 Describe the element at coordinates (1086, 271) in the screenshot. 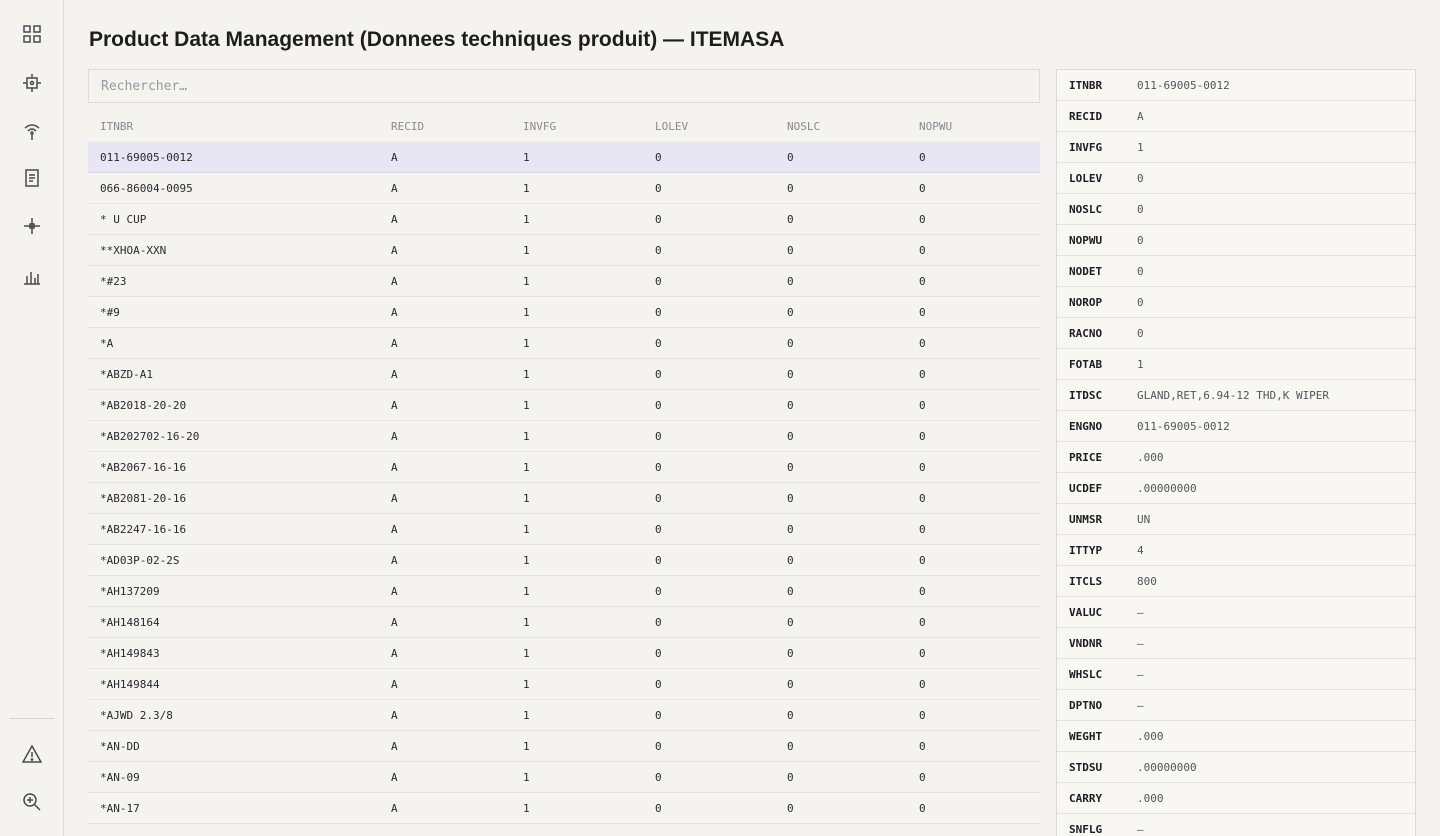

I see `detail-key: NODET` at that location.